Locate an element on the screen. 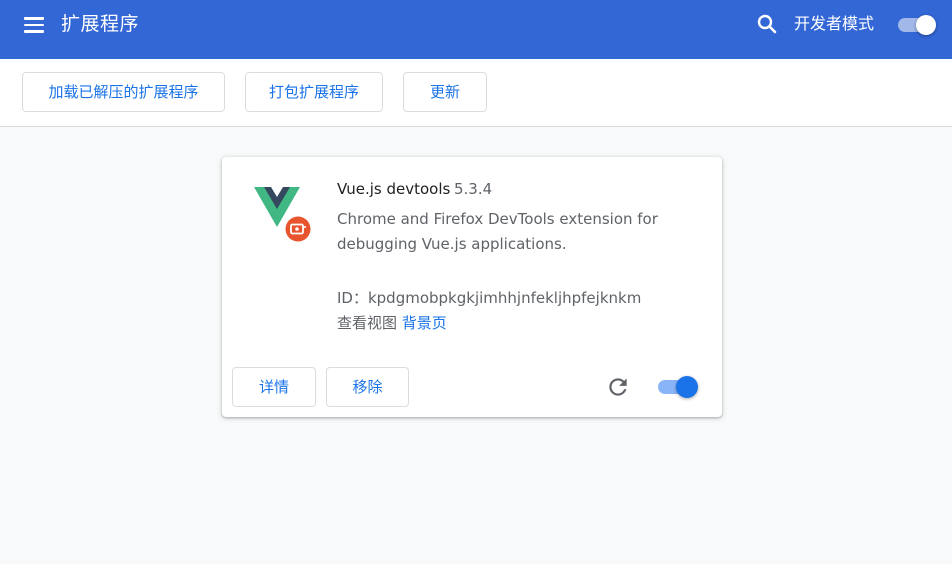 This screenshot has height=564, width=952. search-icon is located at coordinates (767, 24).